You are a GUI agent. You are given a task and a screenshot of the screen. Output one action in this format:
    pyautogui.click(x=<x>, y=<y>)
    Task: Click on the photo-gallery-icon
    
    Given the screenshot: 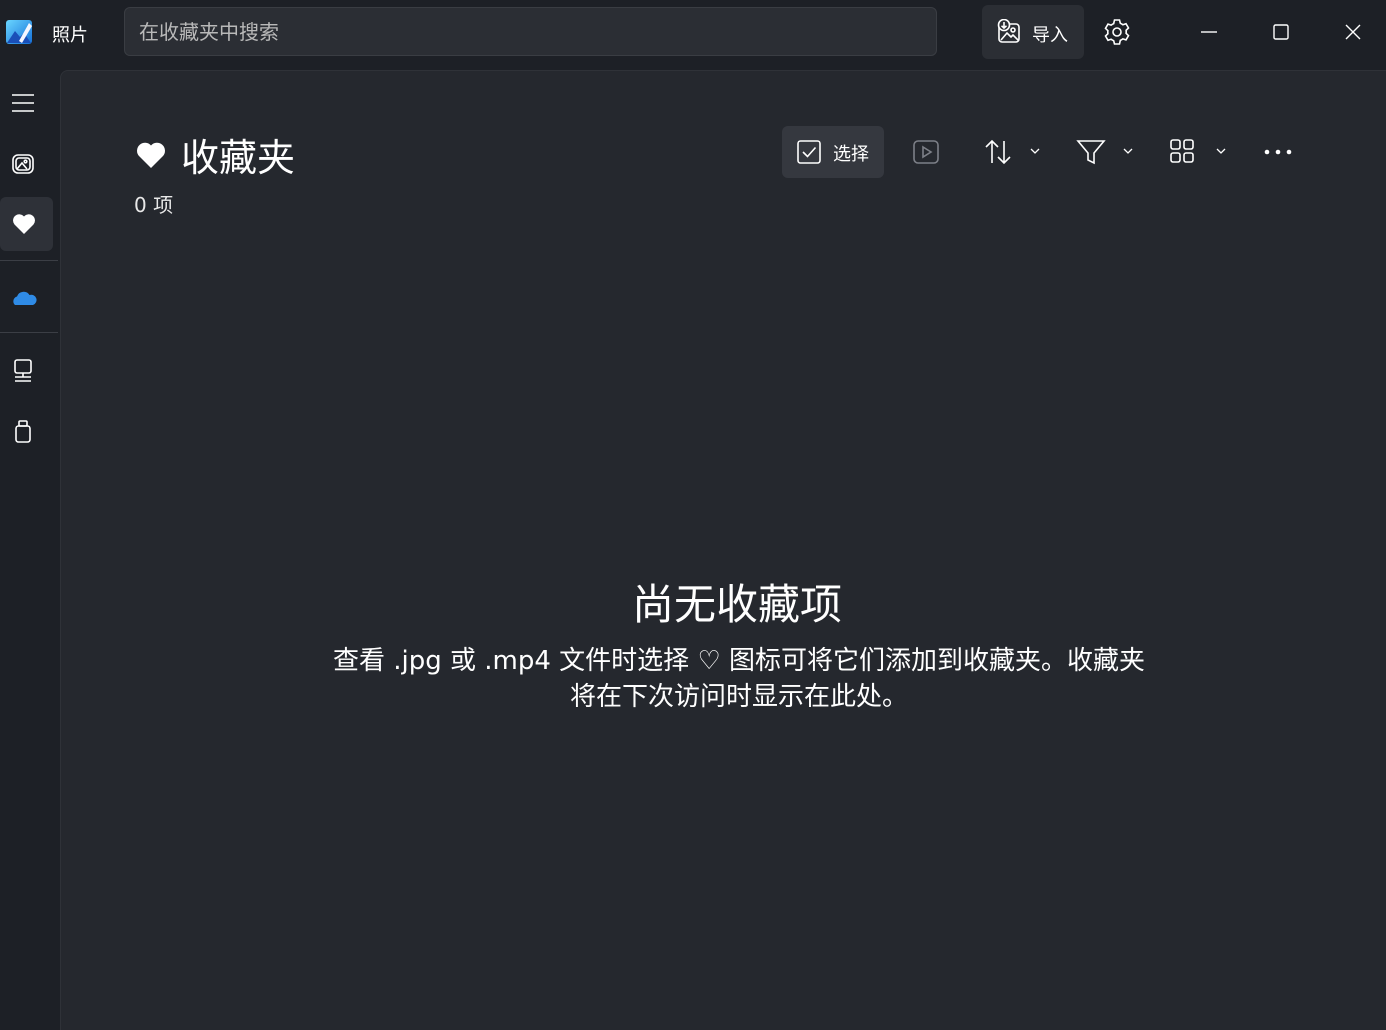 What is the action you would take?
    pyautogui.click(x=23, y=164)
    